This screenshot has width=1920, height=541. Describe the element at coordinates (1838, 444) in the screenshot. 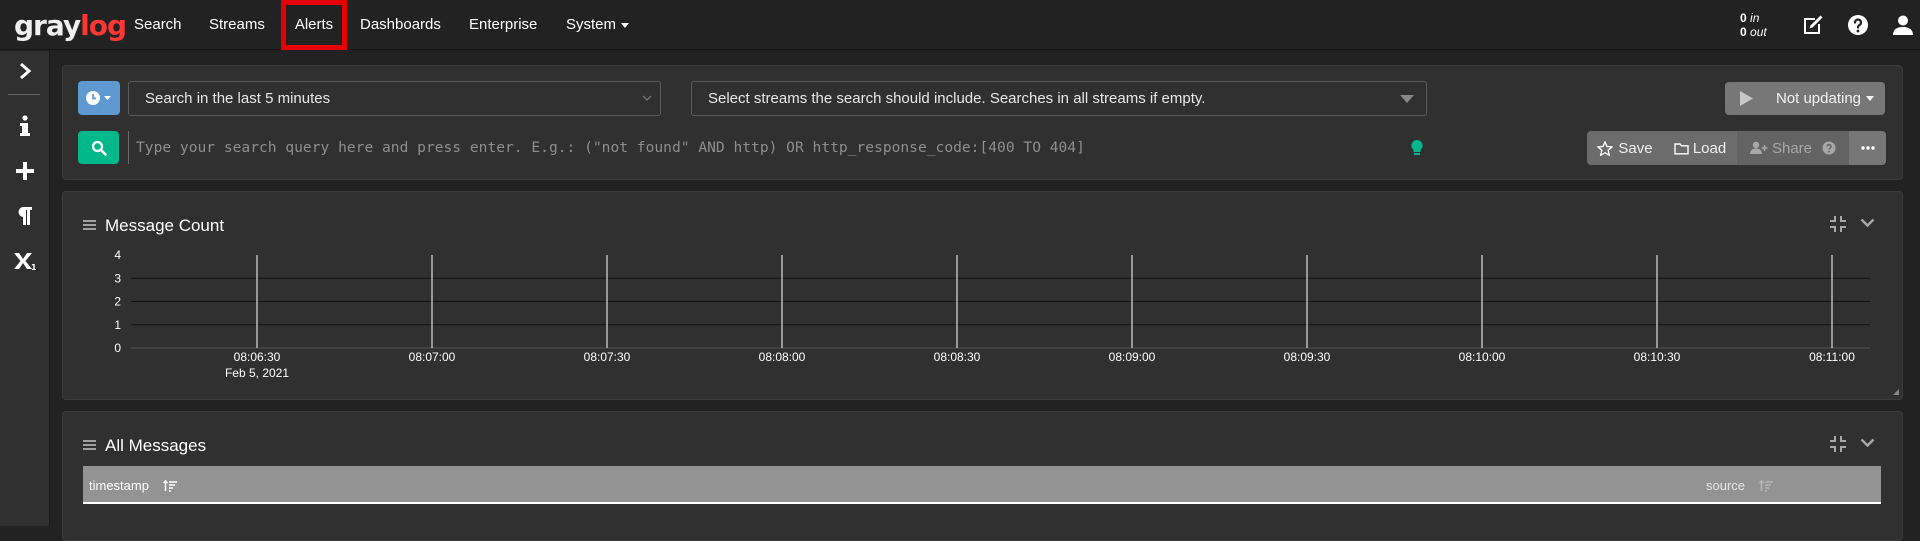

I see `compress-icon` at that location.